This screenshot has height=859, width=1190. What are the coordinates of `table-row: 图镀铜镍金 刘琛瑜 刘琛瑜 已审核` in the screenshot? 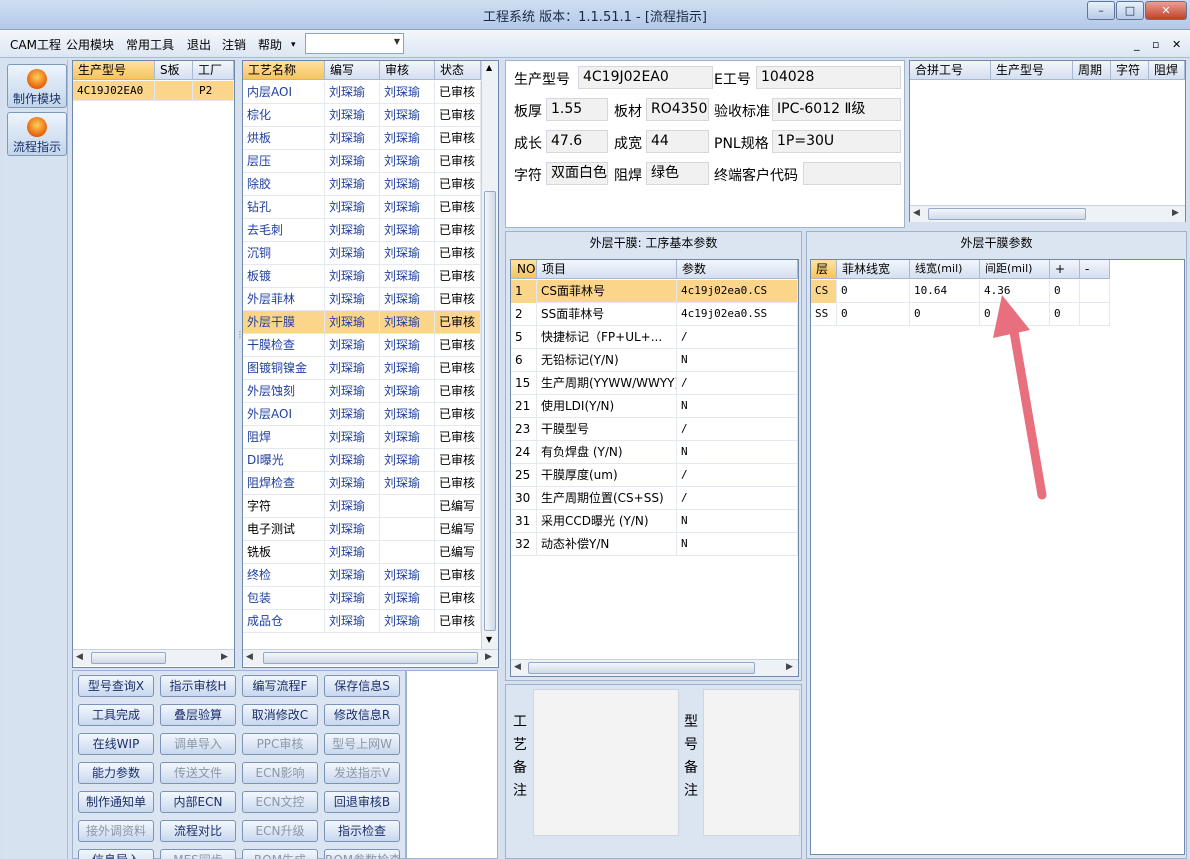 It's located at (362, 368).